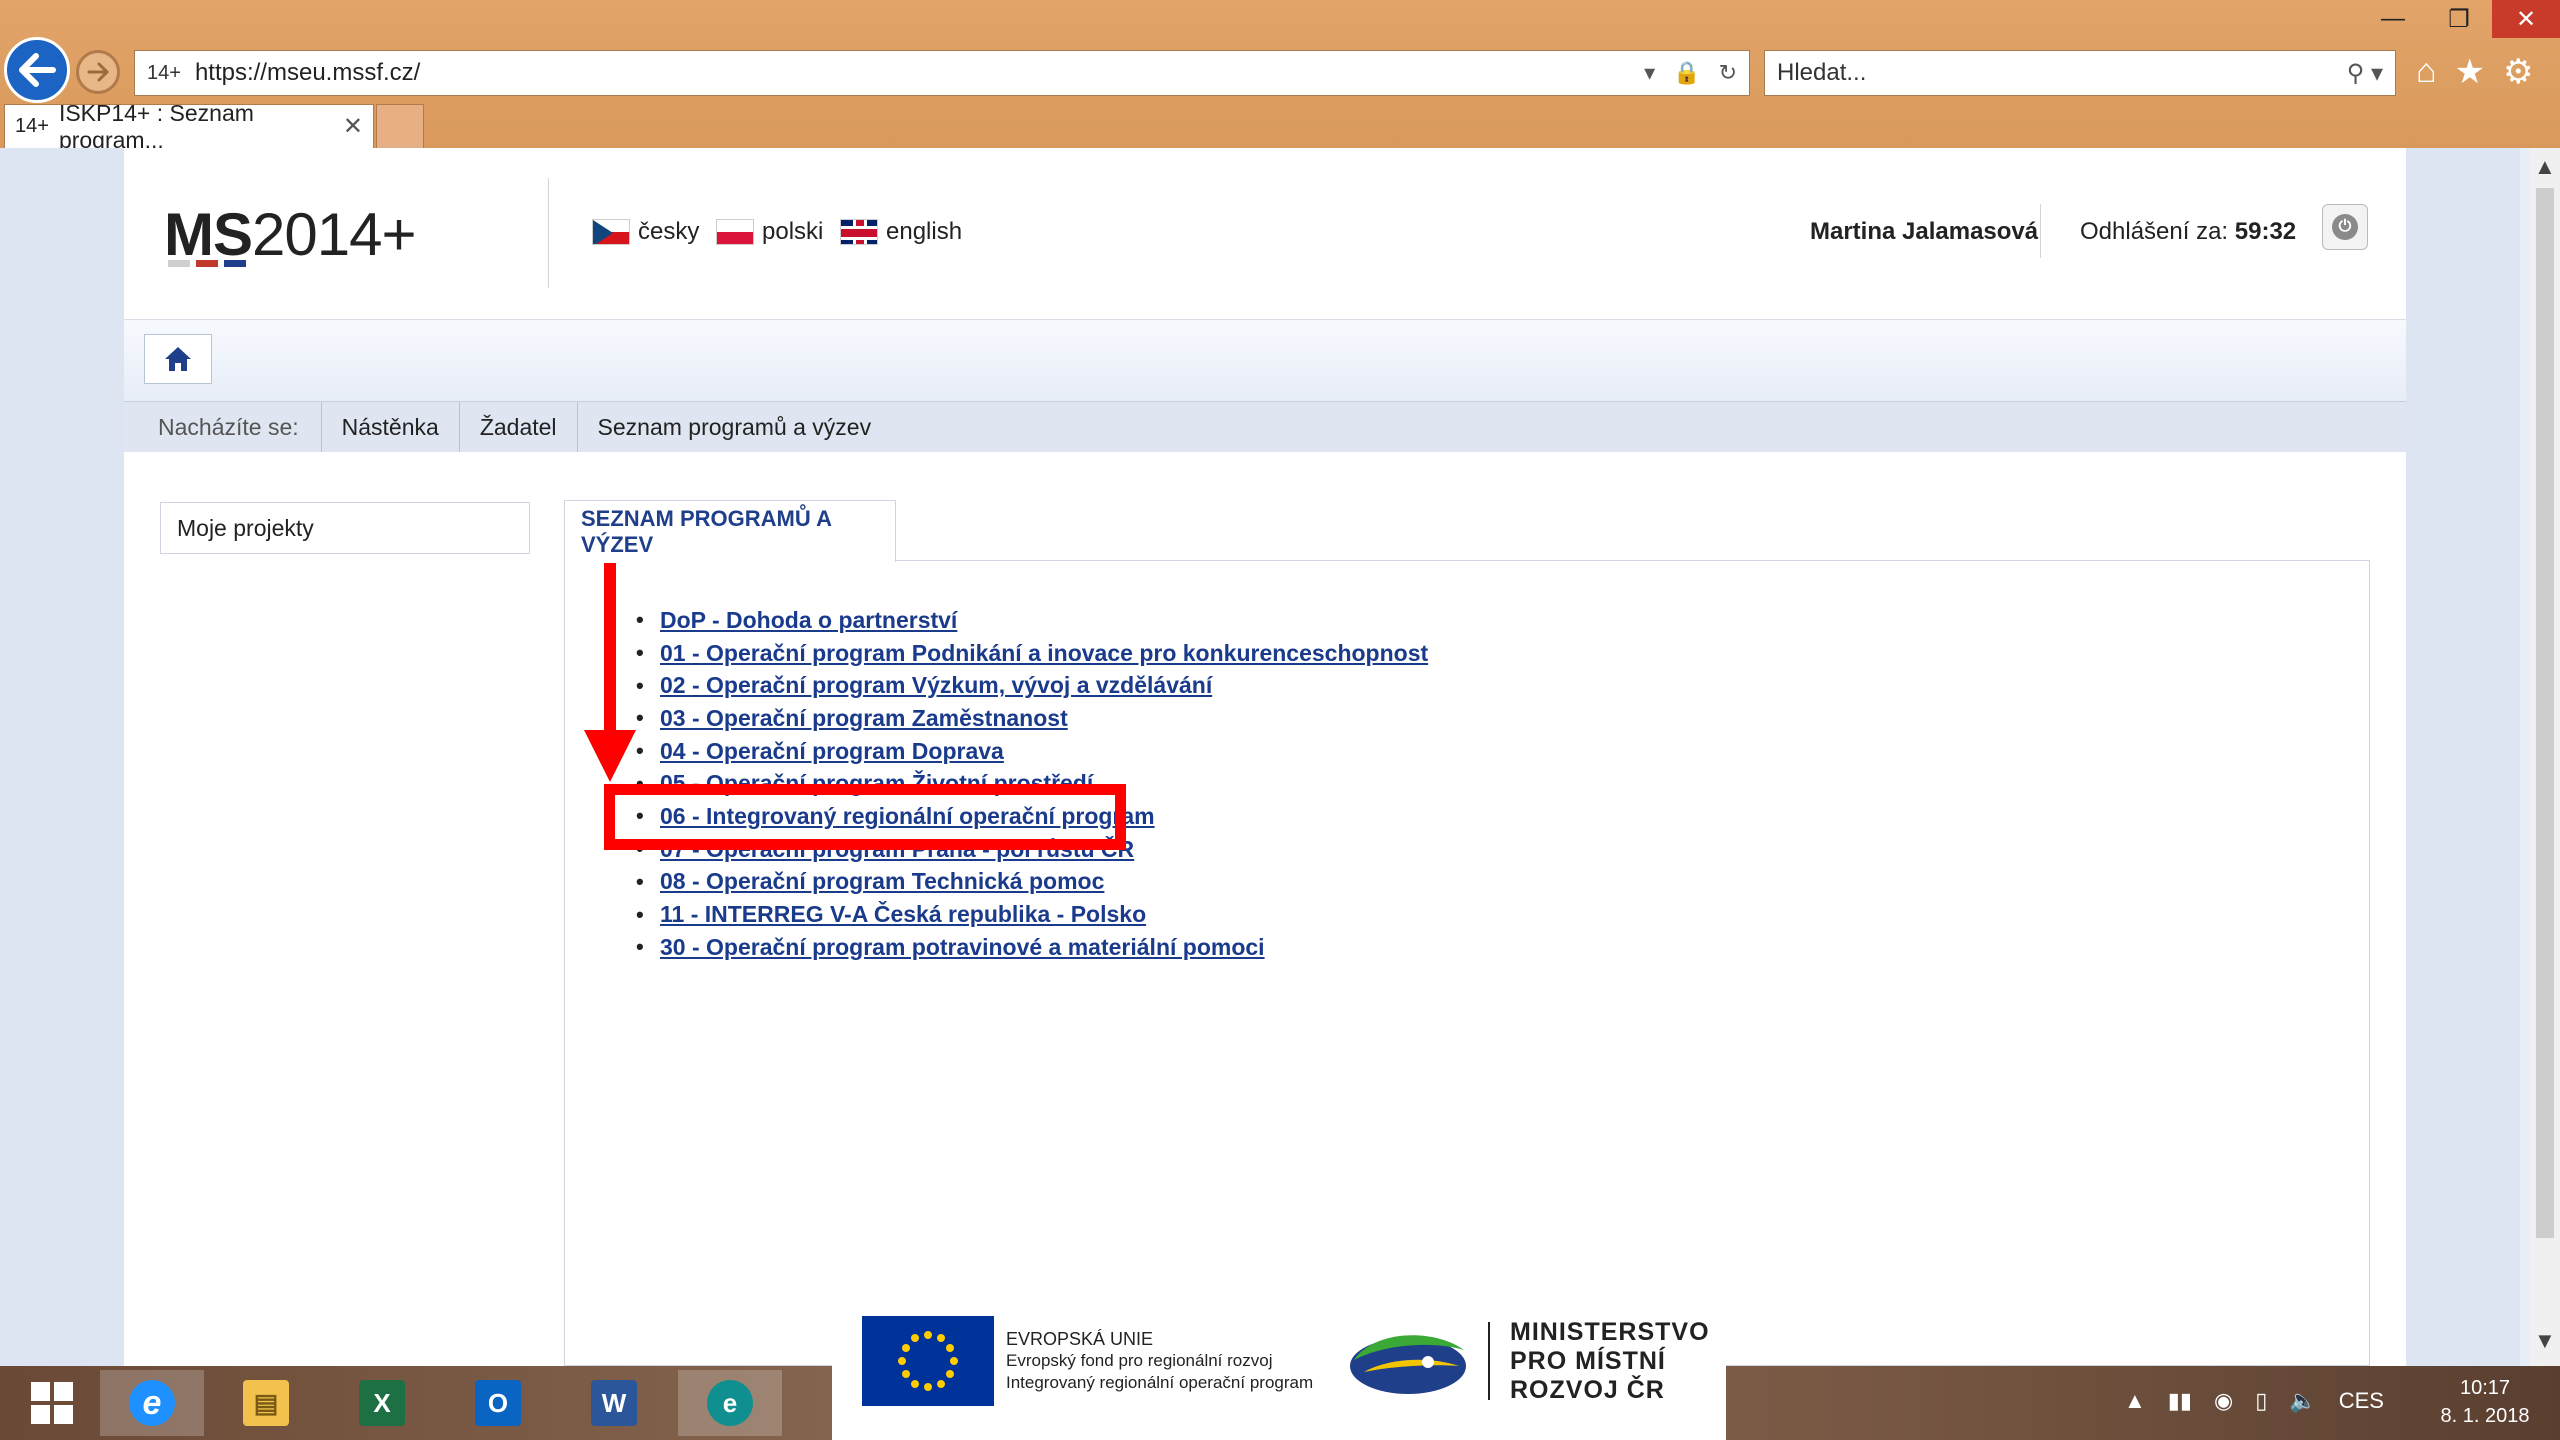  I want to click on dropdown-icon: ▾, so click(1649, 73).